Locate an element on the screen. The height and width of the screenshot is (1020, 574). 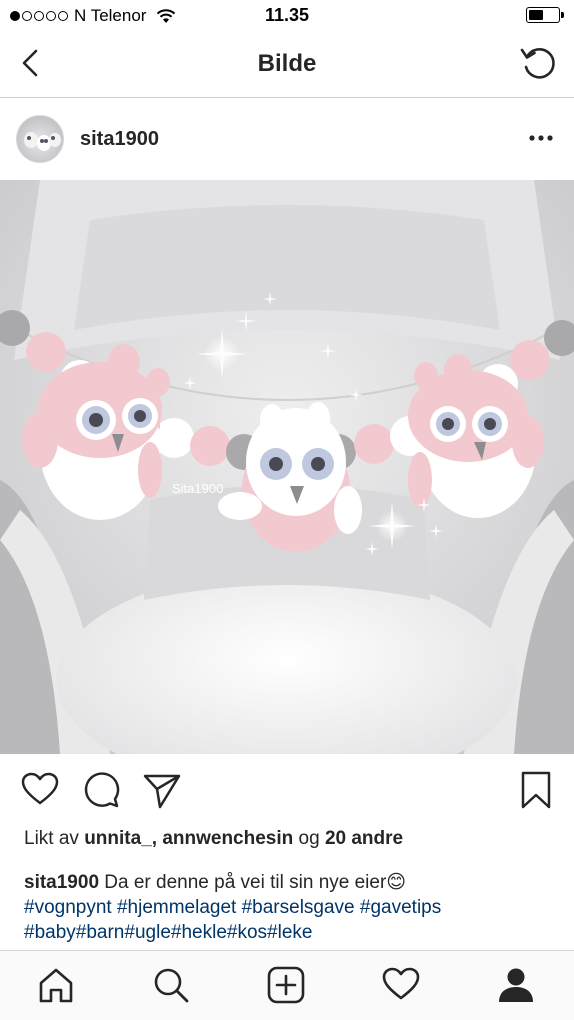
more-horizontal-icon is located at coordinates (541, 138).